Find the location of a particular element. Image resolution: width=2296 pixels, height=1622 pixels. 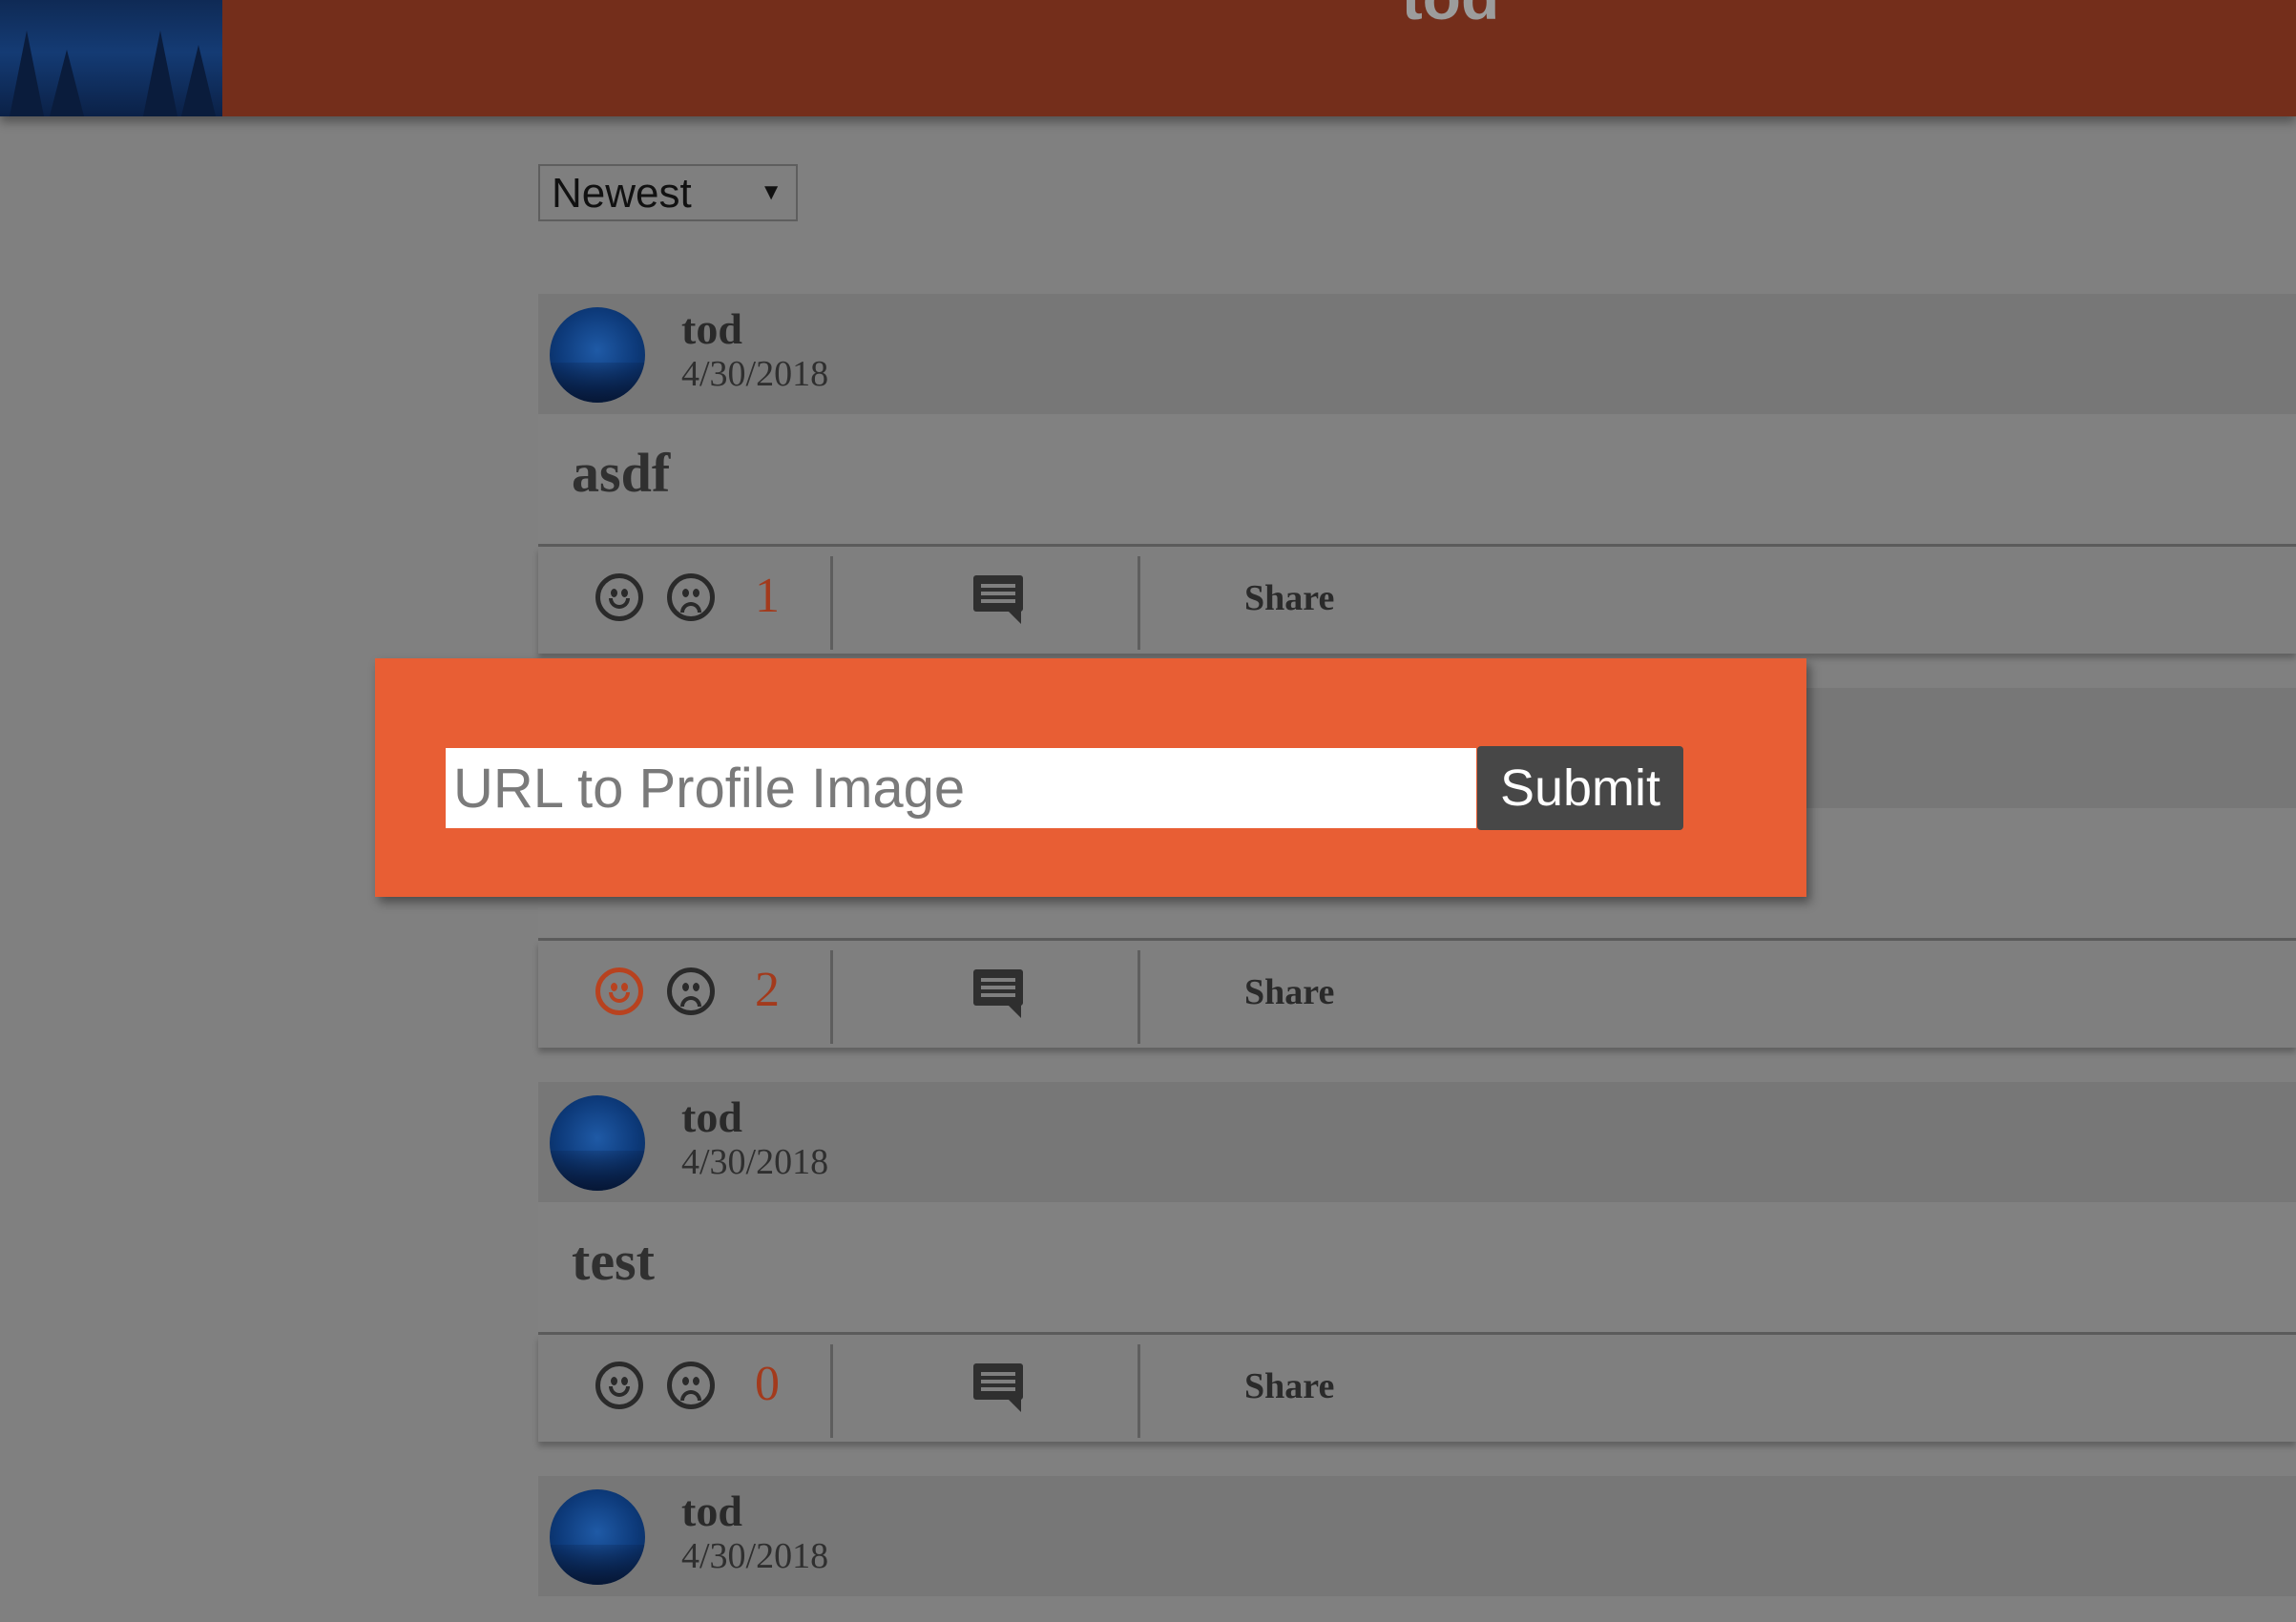

vote-count: 2 is located at coordinates (768, 990).